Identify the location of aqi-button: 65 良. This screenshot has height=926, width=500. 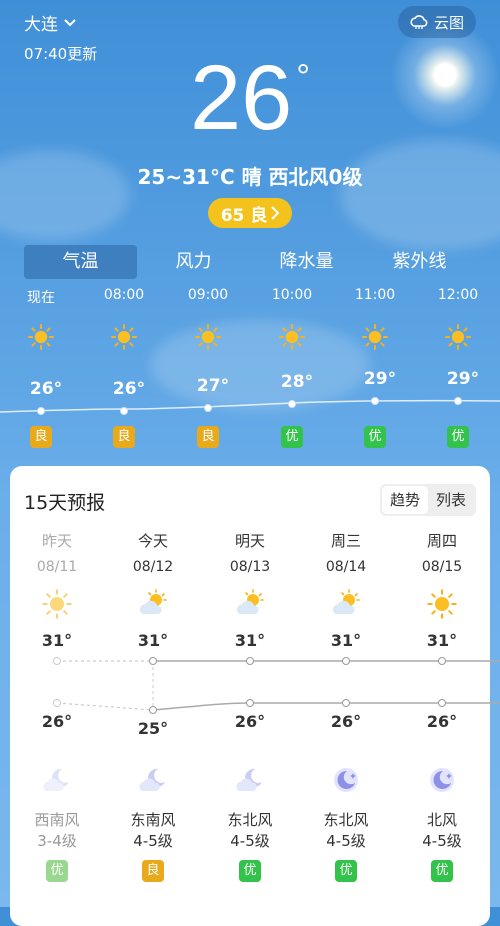
(250, 213).